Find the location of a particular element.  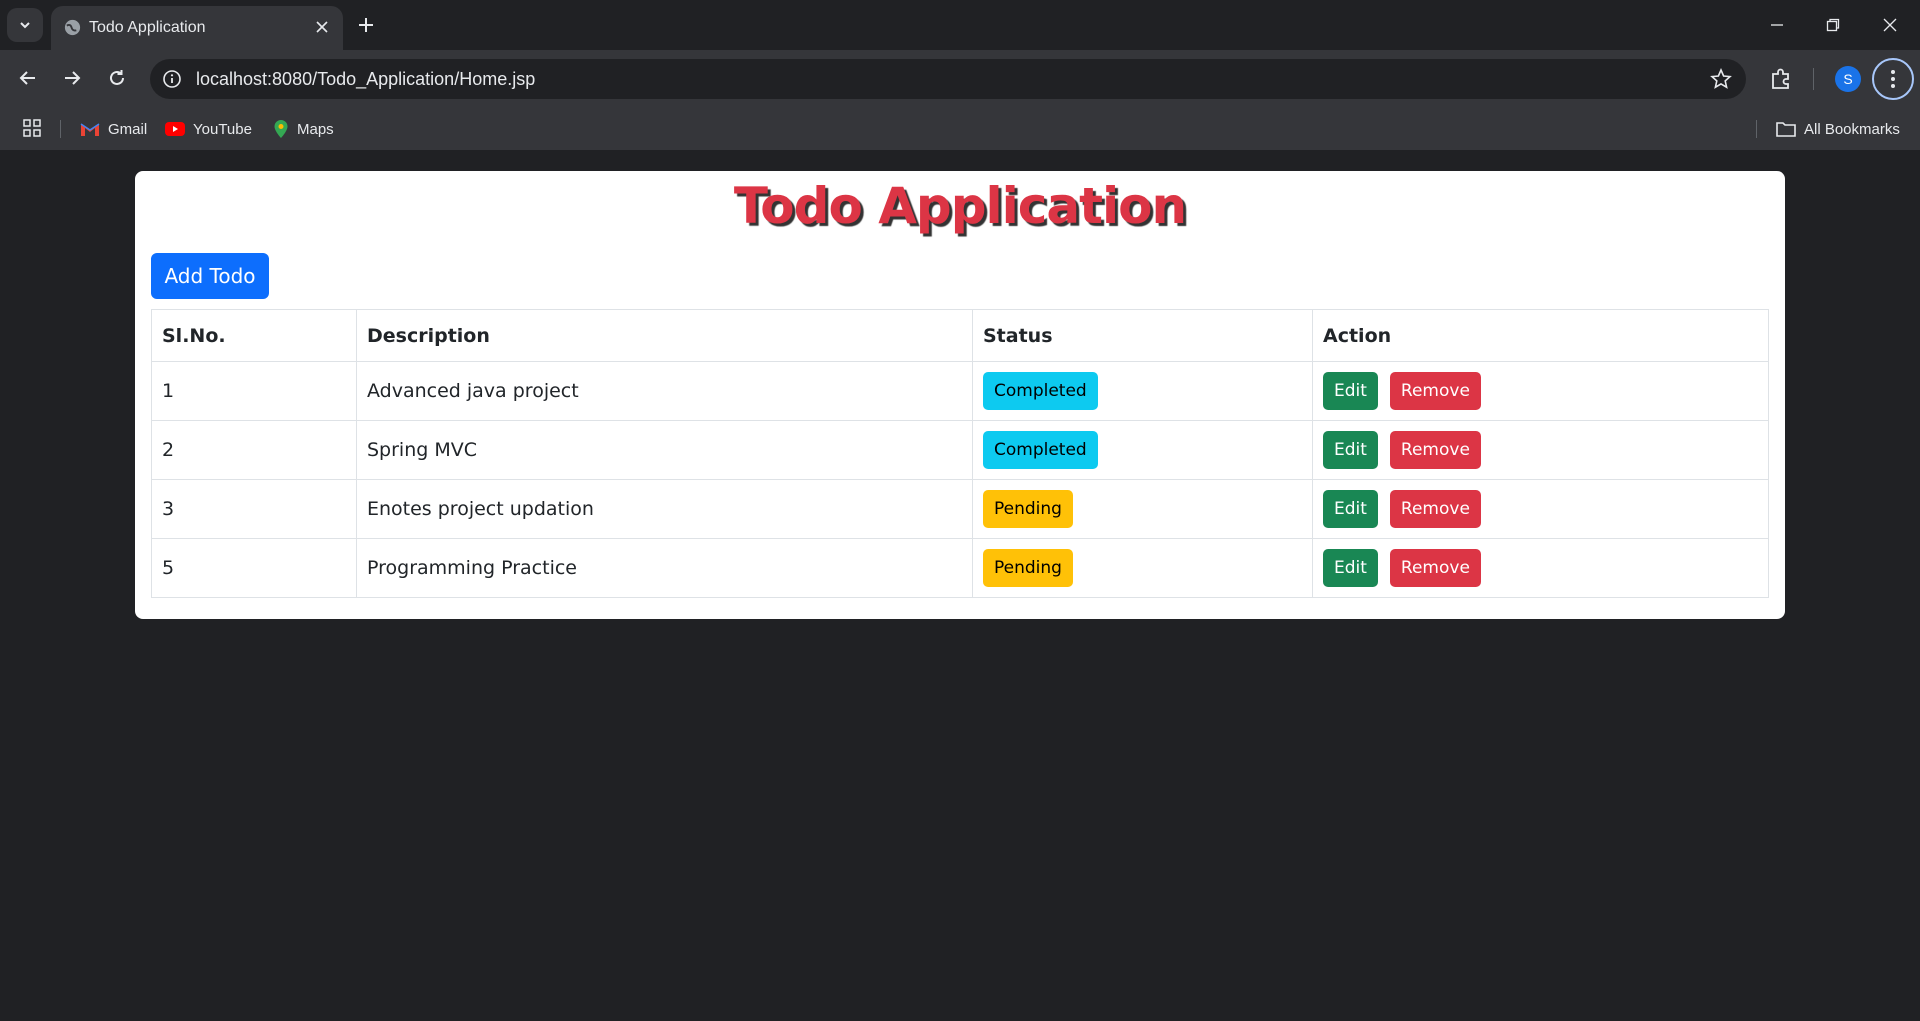

chevron-down-icon is located at coordinates (25, 25).